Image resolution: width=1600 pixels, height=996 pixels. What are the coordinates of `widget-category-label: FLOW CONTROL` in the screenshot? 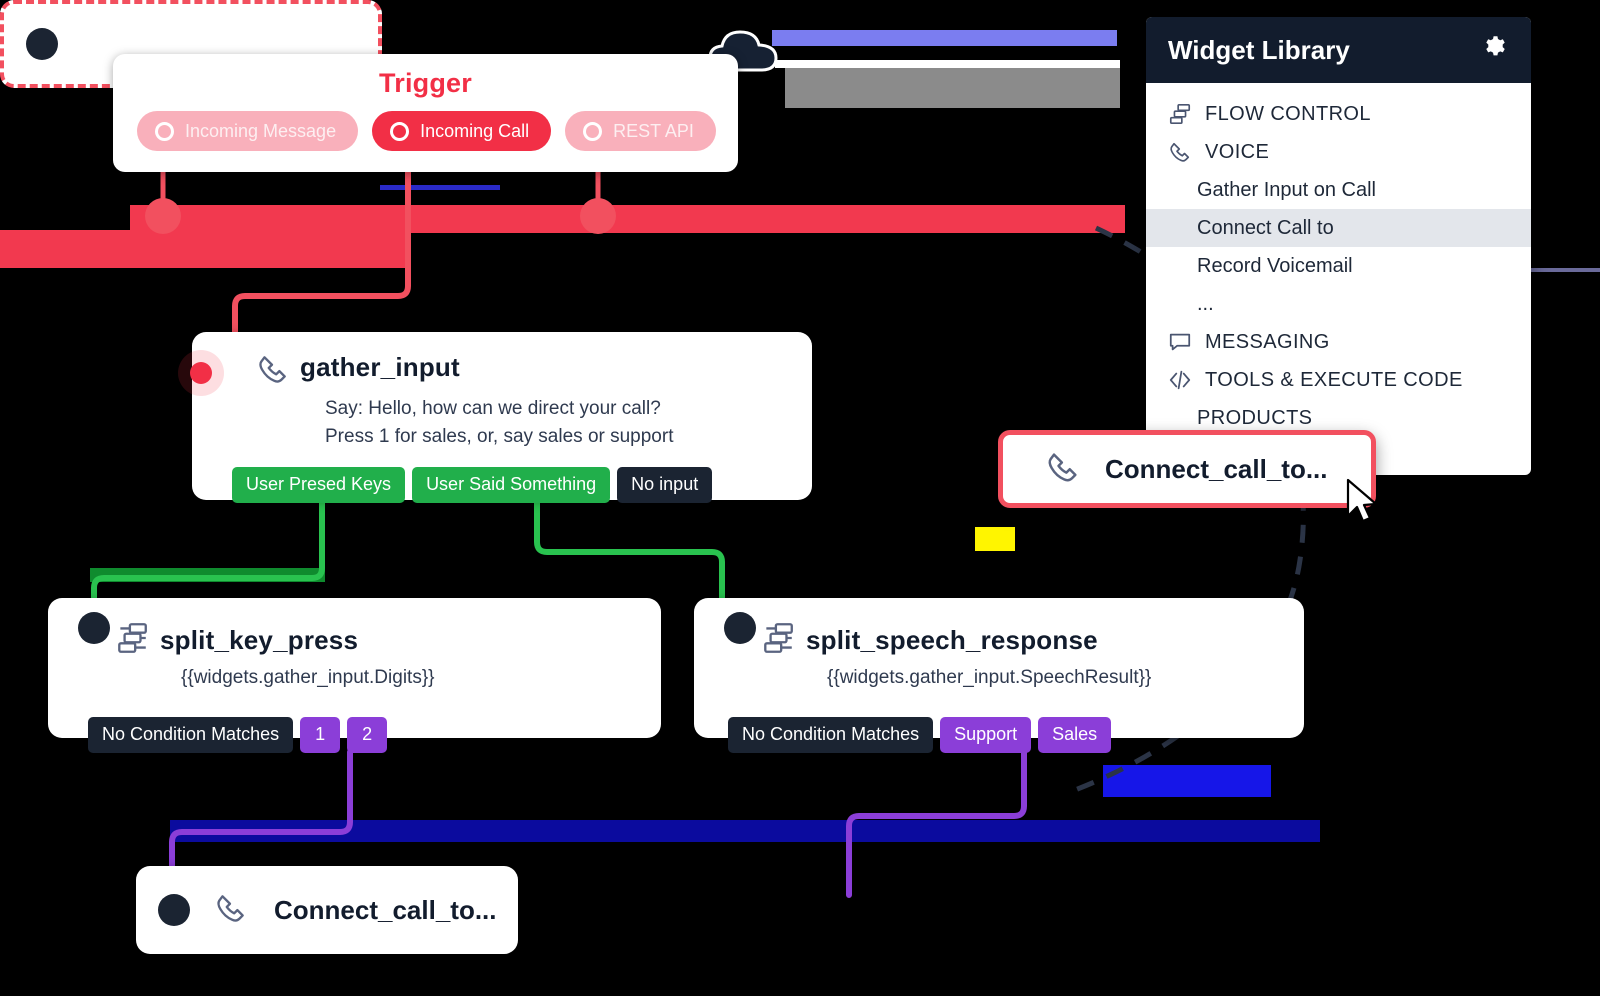 It's located at (1288, 113).